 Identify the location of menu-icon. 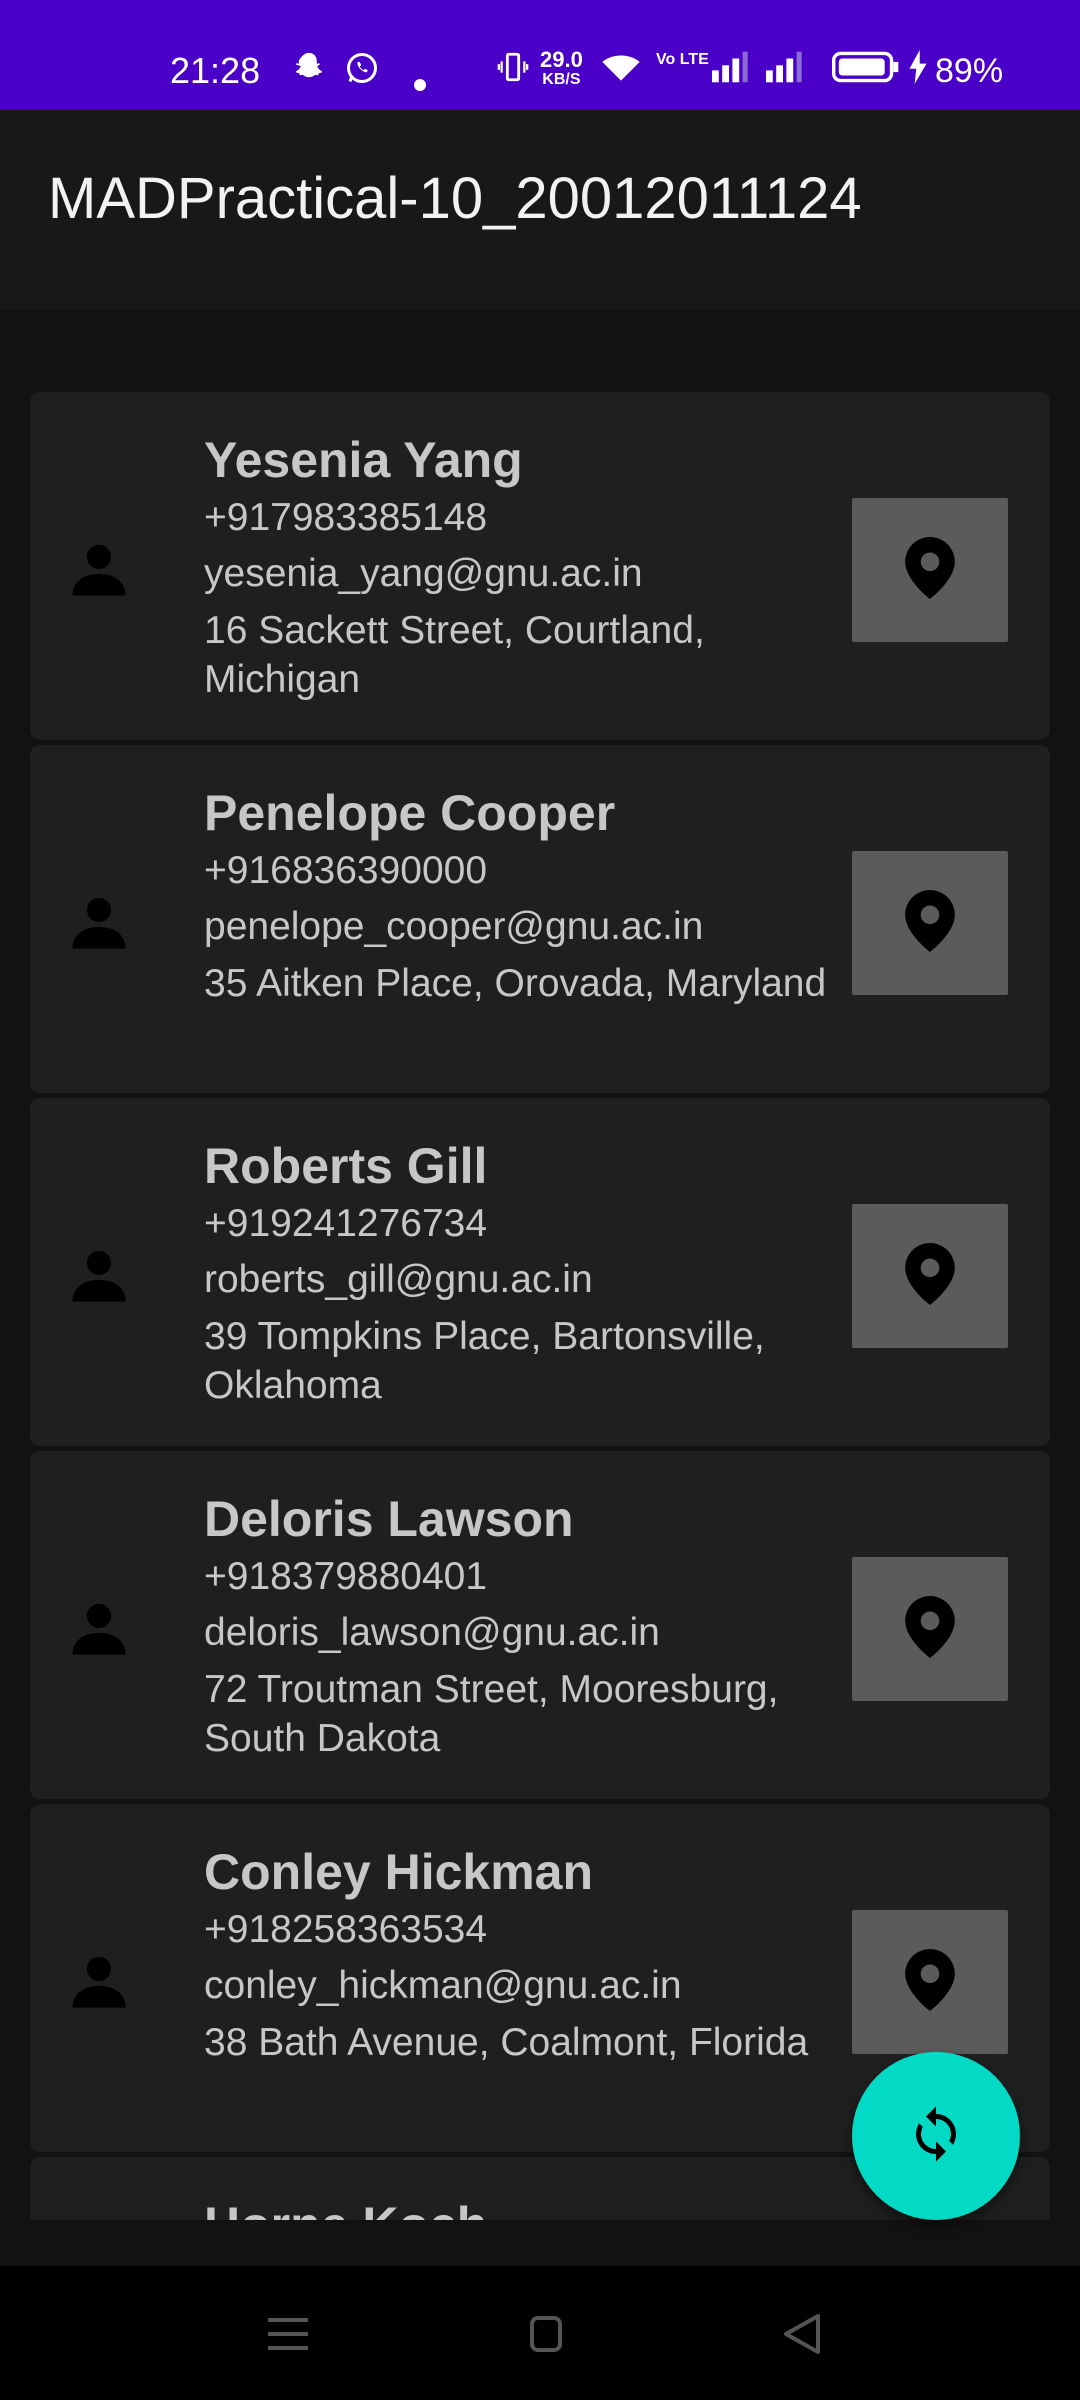
(288, 2334).